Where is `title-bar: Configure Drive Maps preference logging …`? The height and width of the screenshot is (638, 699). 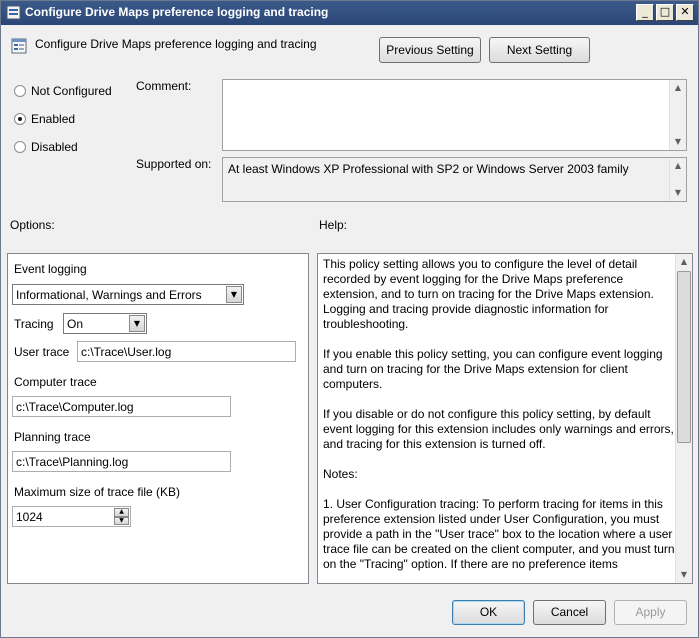
title-bar: Configure Drive Maps preference logging … is located at coordinates (349, 13).